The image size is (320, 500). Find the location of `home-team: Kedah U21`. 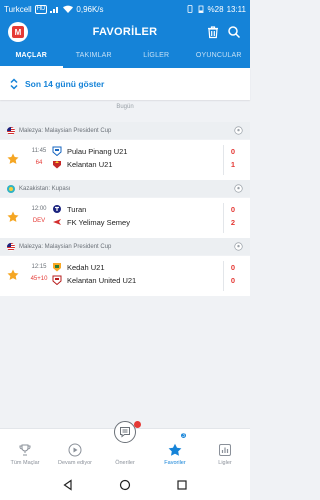

home-team: Kedah U21 is located at coordinates (79, 267).